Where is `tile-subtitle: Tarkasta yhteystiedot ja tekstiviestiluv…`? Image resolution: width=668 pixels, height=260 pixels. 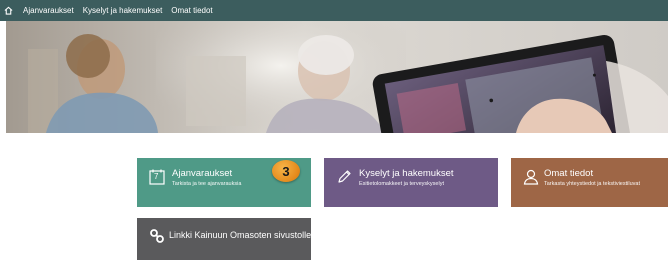
tile-subtitle: Tarkasta yhteystiedot ja tekstiviestiluv… is located at coordinates (592, 184).